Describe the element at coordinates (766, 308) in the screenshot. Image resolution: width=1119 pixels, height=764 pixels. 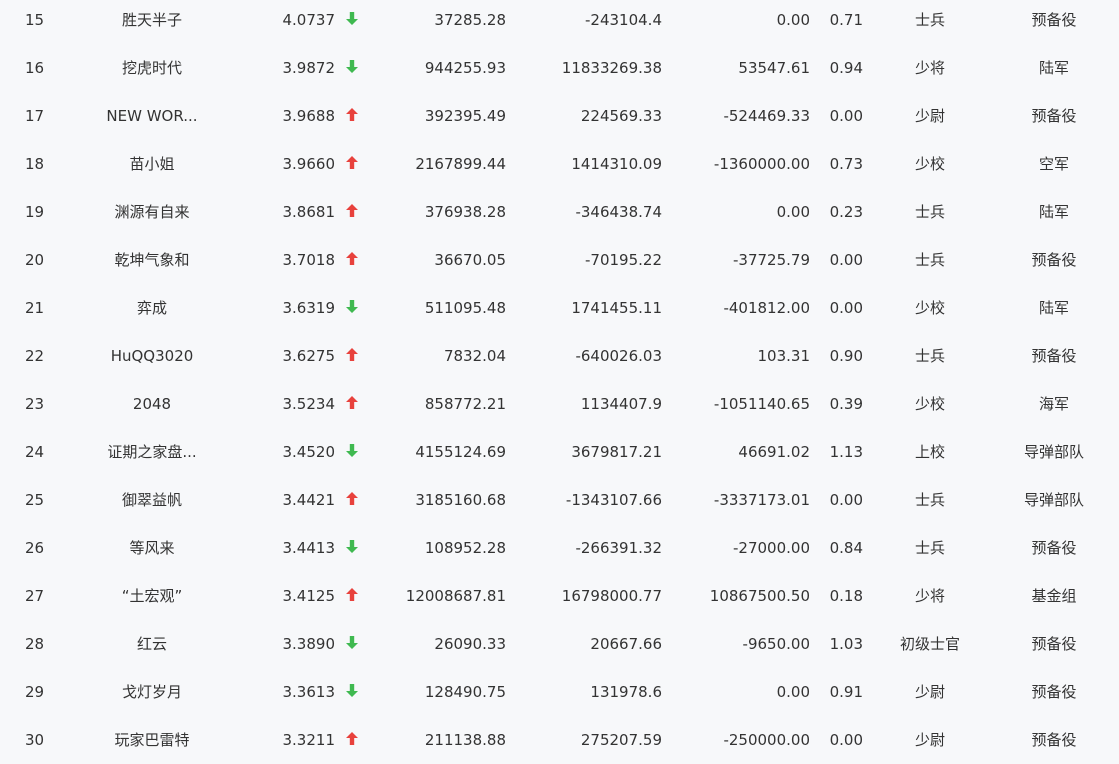
I see `value-3-cell: -401812.00` at that location.